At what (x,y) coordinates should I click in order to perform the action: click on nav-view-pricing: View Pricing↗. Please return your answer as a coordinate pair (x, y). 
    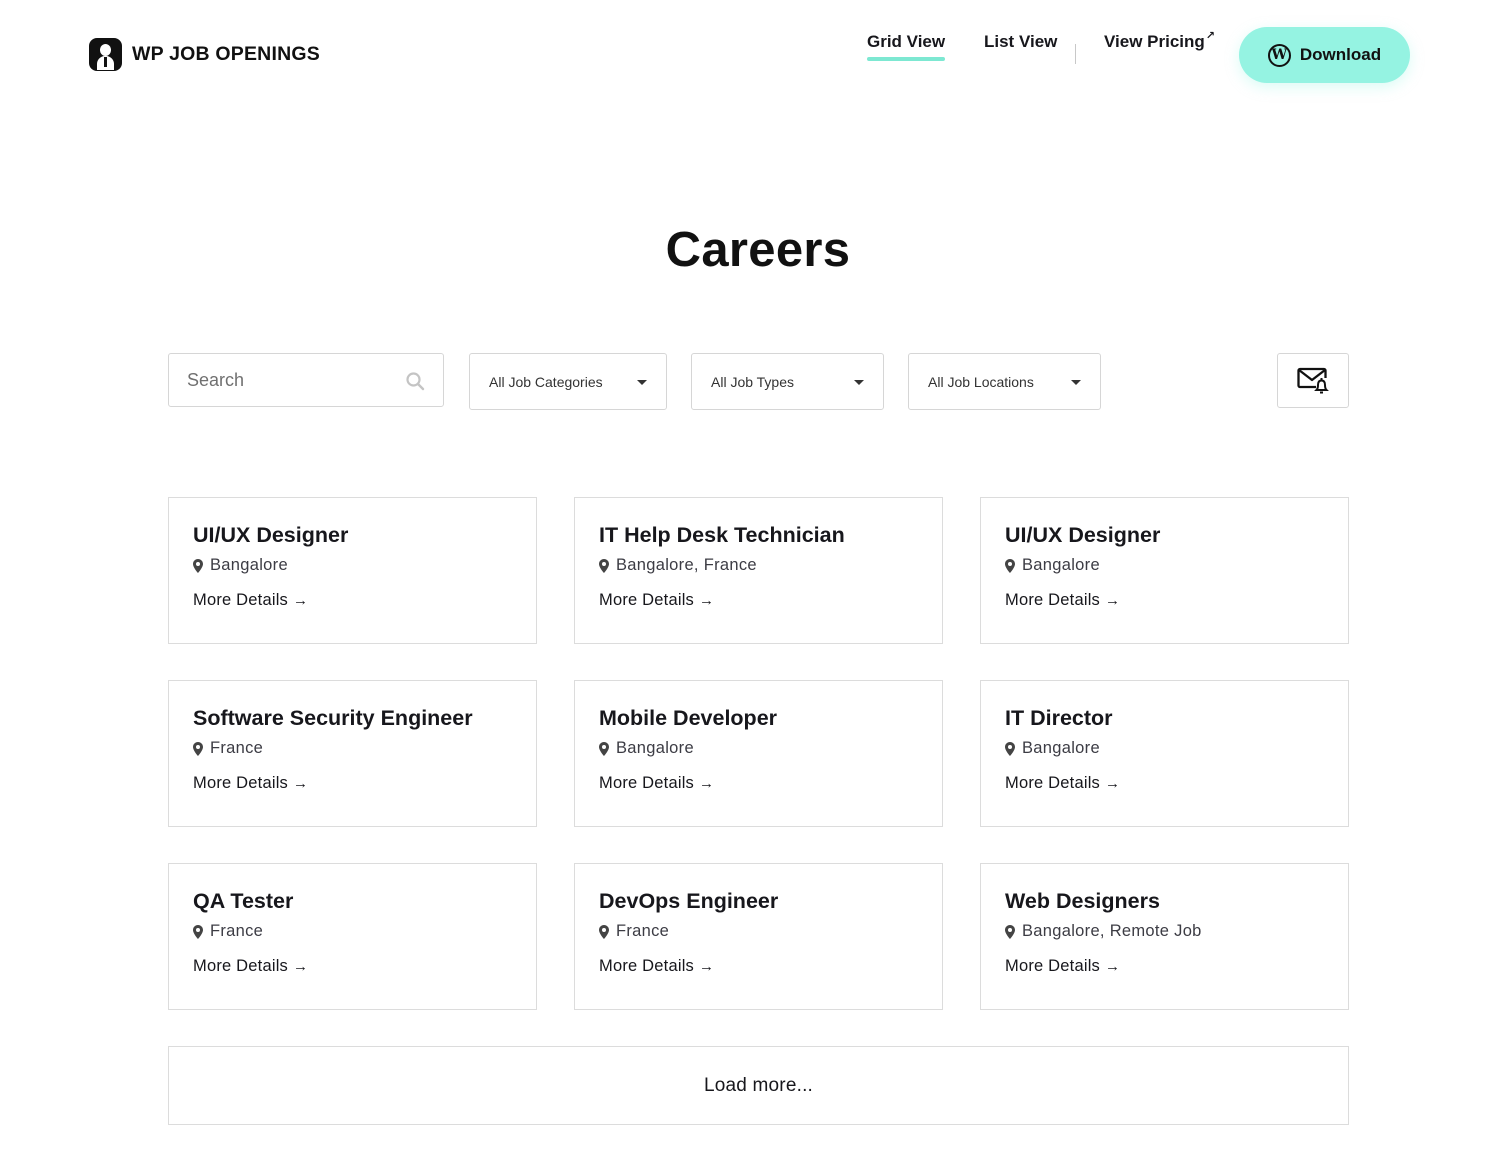
    Looking at the image, I should click on (1159, 41).